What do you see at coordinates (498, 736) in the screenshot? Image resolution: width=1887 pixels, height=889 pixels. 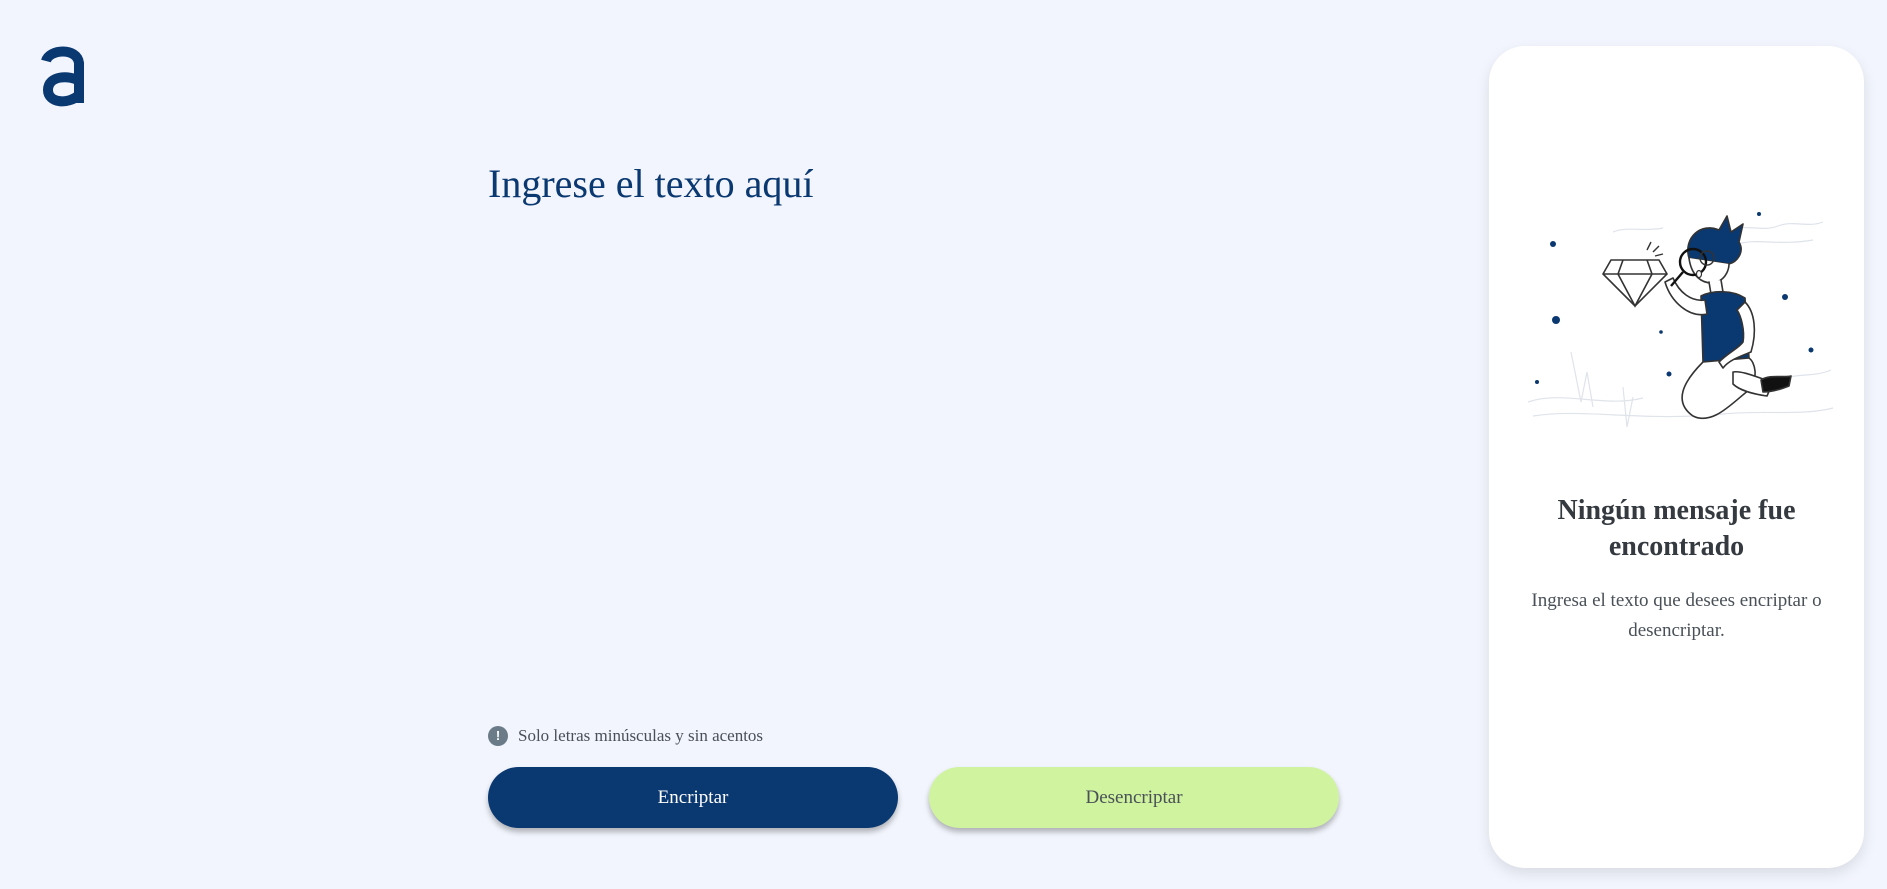 I see `exclamation-circle-icon: !` at bounding box center [498, 736].